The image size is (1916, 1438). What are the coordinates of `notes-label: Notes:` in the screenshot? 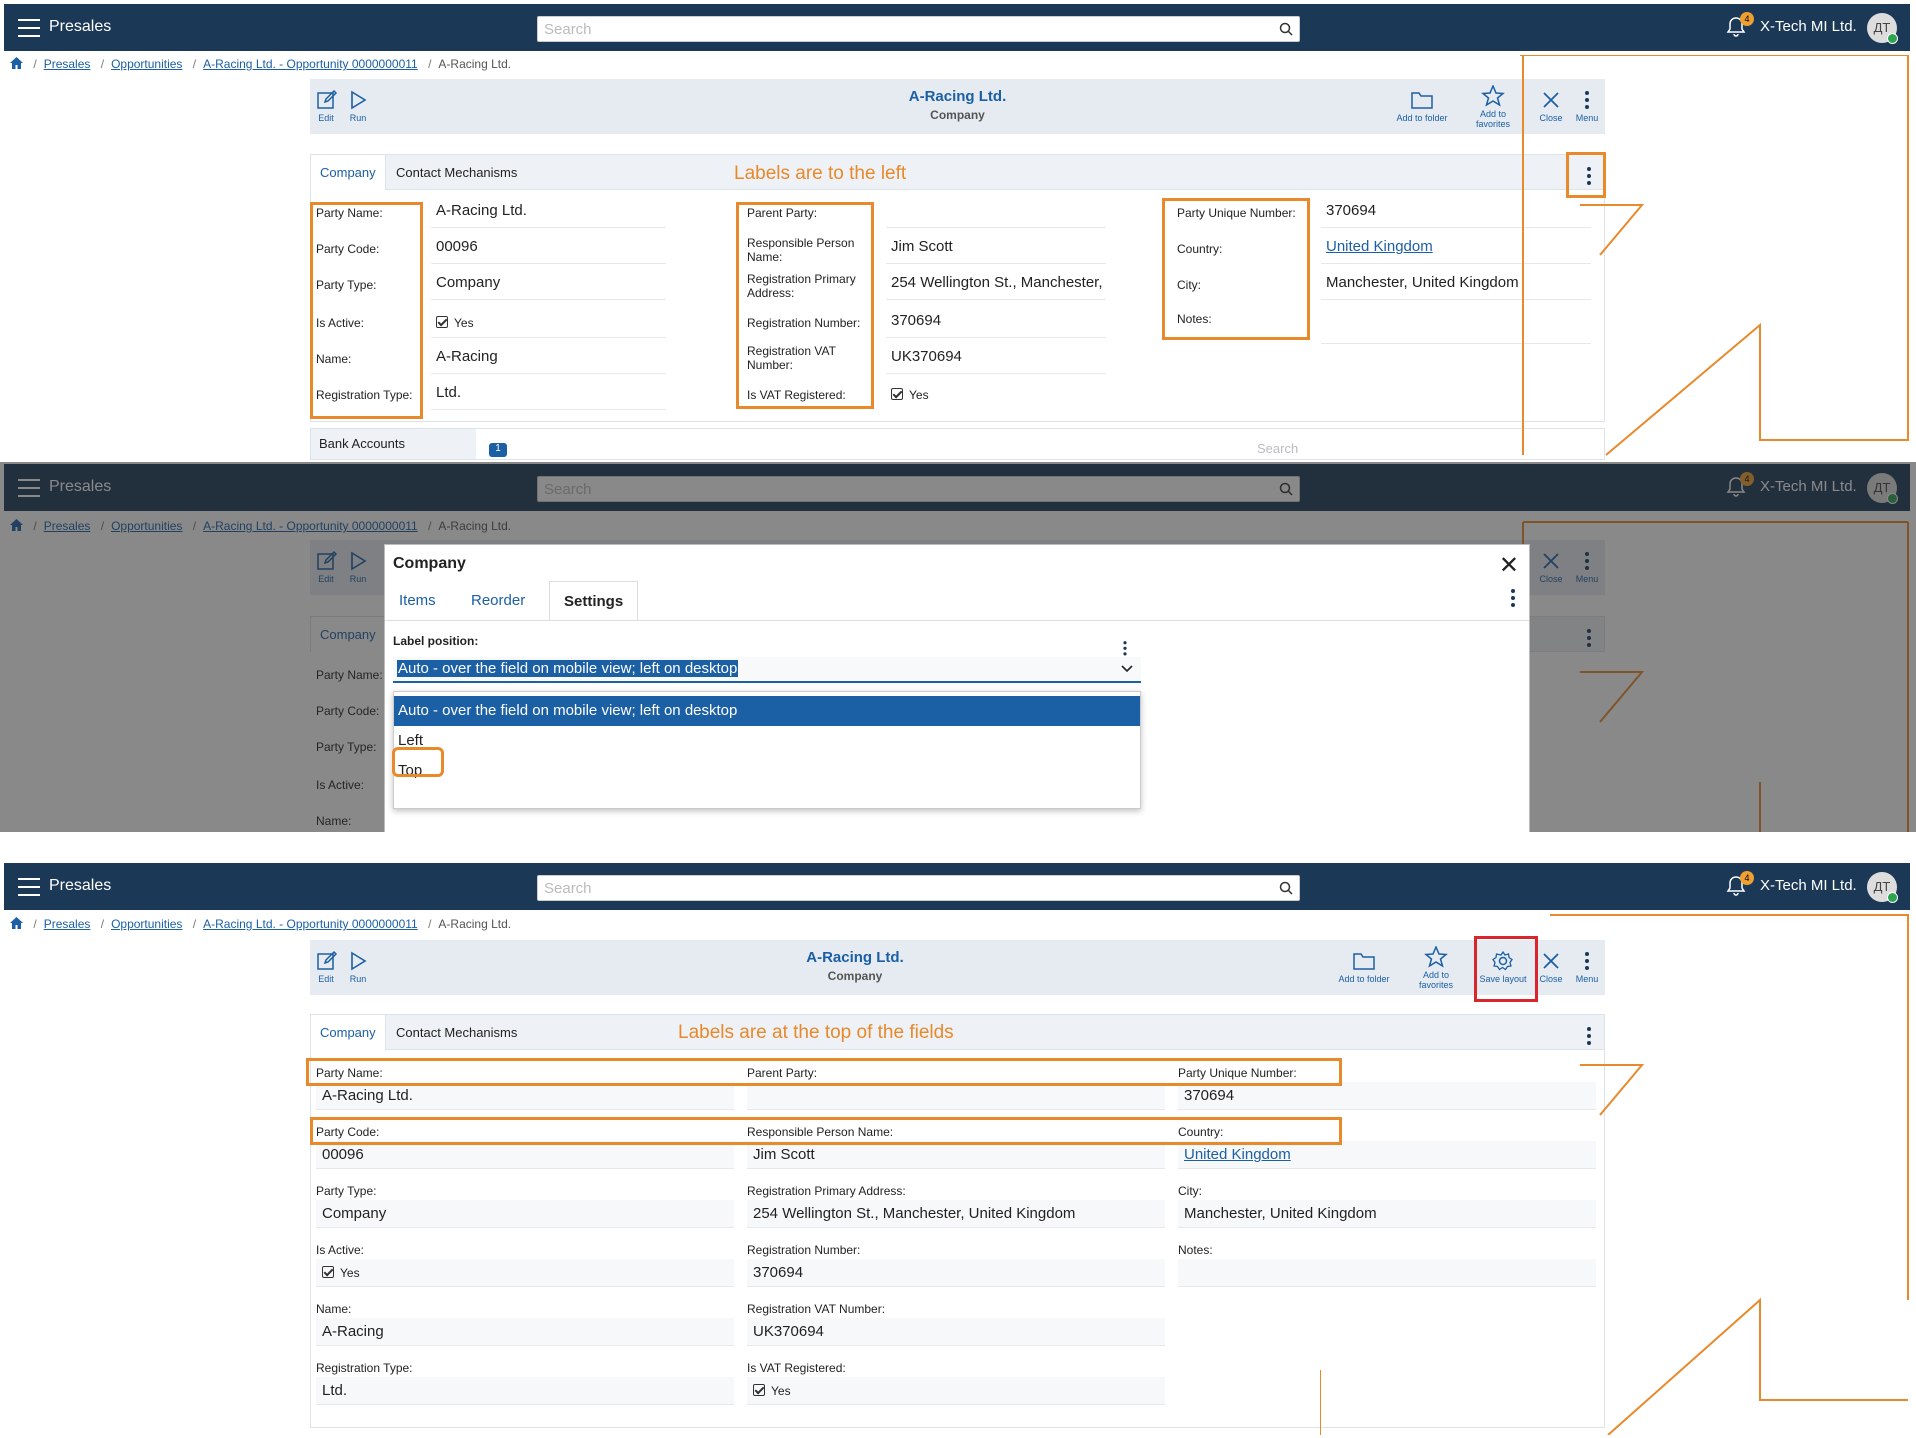 It's located at (1195, 1250).